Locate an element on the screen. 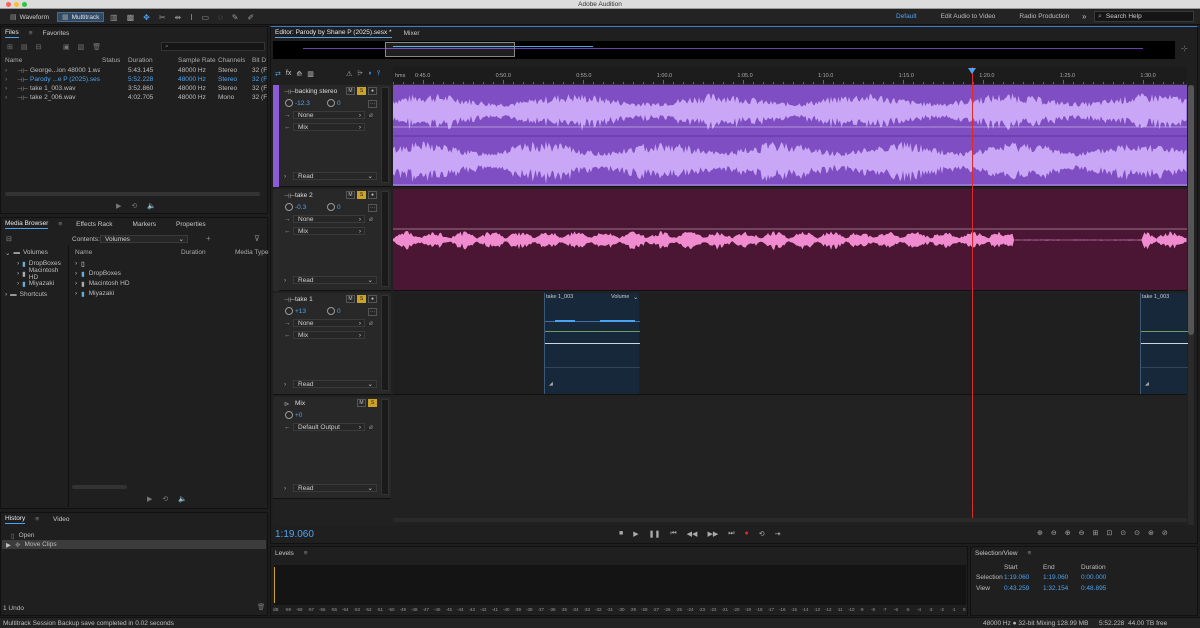 Image resolution: width=1200 pixels, height=628 pixels. filter-icon: ⊽ is located at coordinates (257, 238).